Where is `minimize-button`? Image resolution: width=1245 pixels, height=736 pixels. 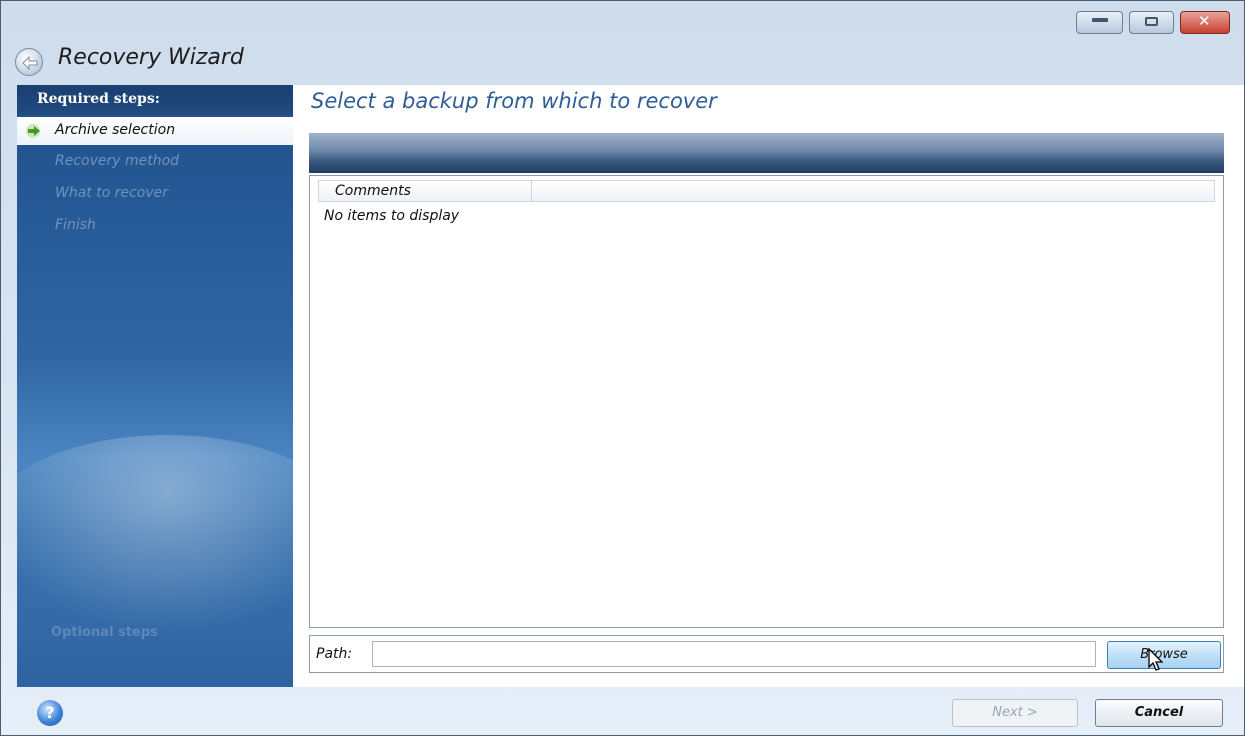 minimize-button is located at coordinates (1099, 22).